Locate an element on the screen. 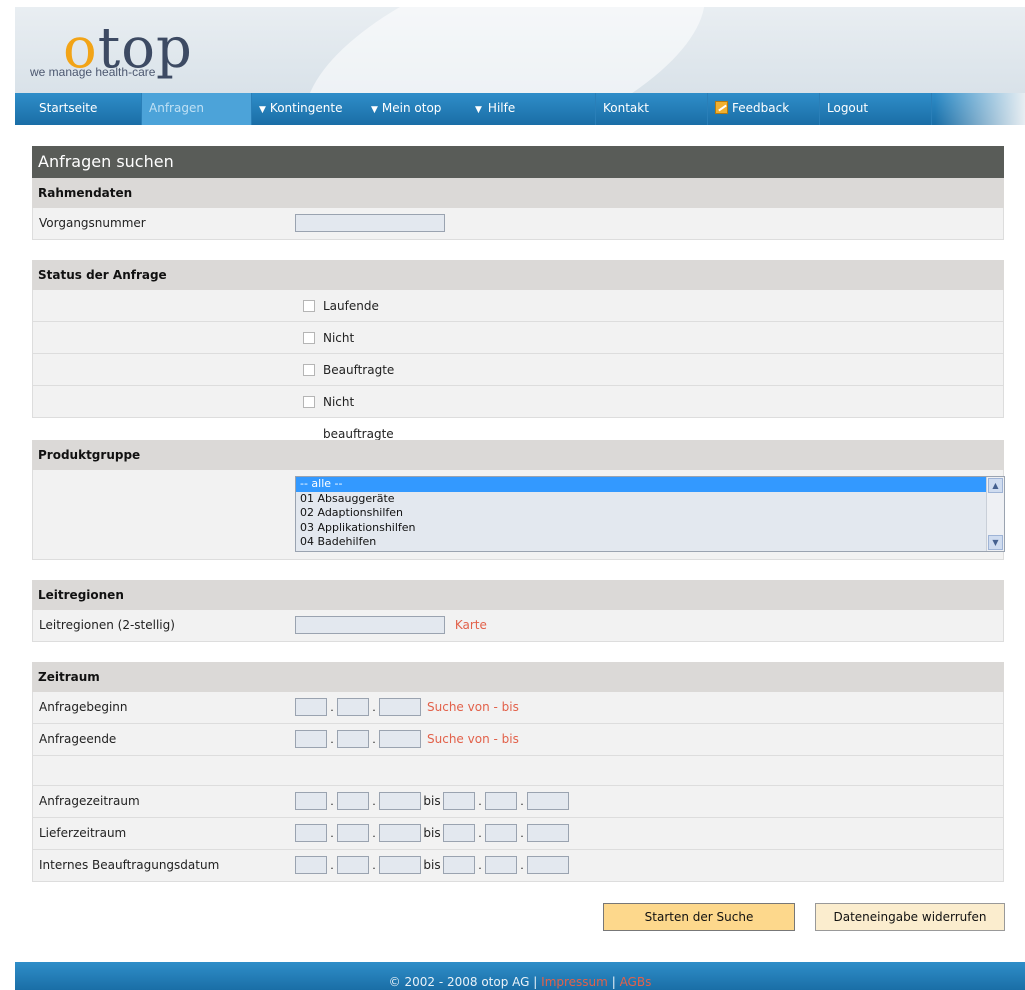  form-row-anfrageende: Anfrageende .. Suche von - bis is located at coordinates (518, 740).